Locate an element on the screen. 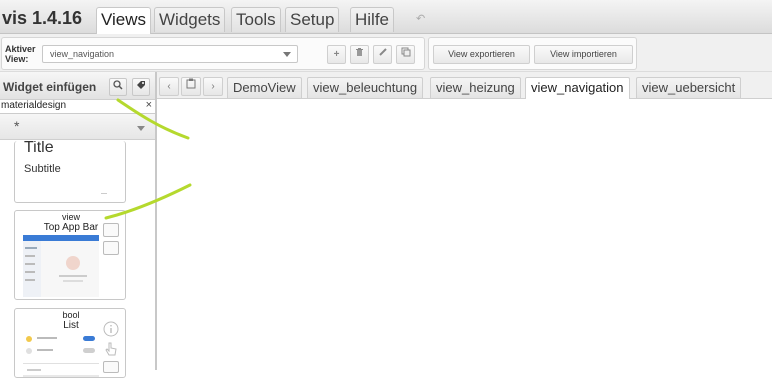  rename-view-button is located at coordinates (382, 54).